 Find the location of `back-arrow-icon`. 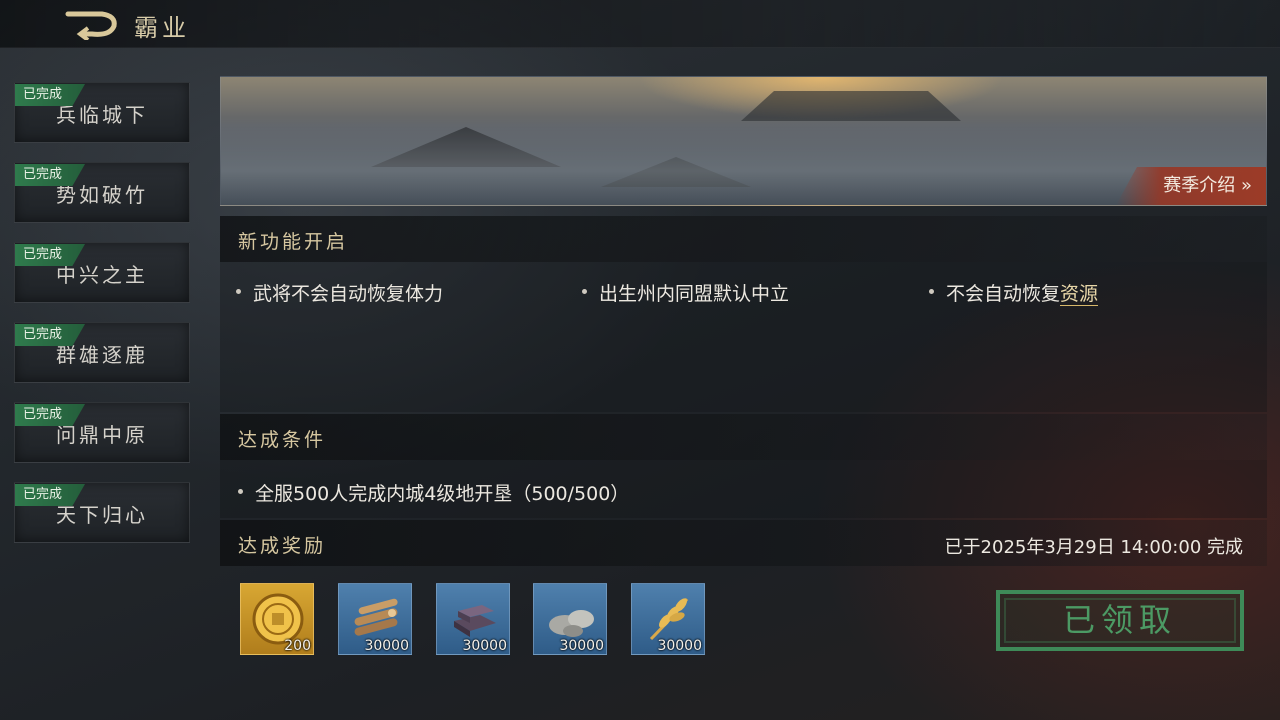

back-arrow-icon is located at coordinates (91, 26).